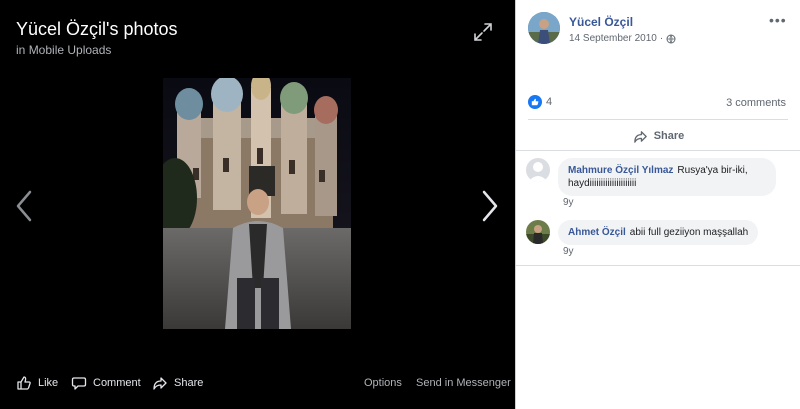 Image resolution: width=800 pixels, height=409 pixels. Describe the element at coordinates (535, 102) in the screenshot. I see `like-reaction-icon` at that location.